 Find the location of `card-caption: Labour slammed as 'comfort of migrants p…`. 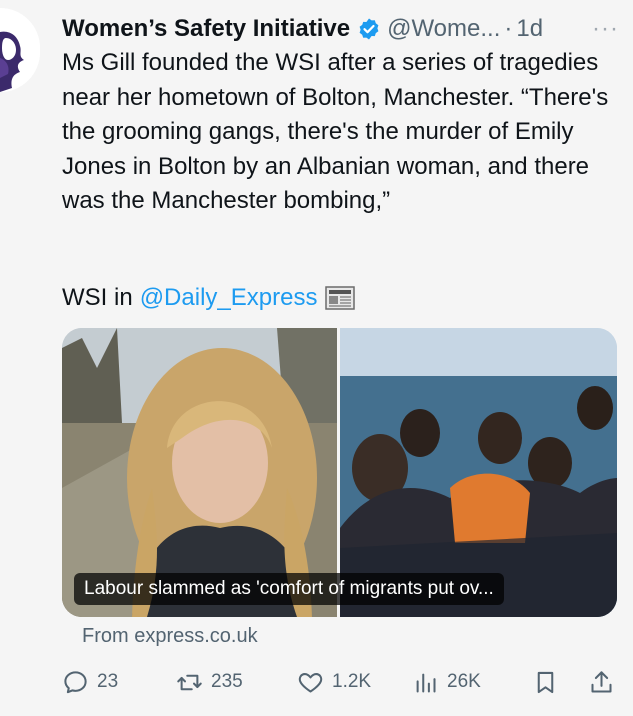

card-caption: Labour slammed as 'comfort of migrants p… is located at coordinates (289, 589).